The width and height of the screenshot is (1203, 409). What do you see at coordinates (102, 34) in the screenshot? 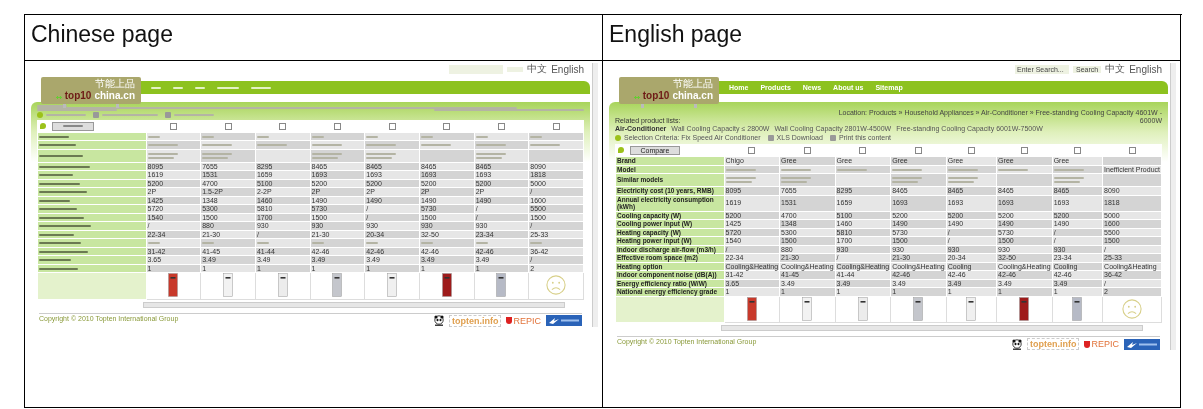
I see `column-heading: Chinese page` at bounding box center [102, 34].